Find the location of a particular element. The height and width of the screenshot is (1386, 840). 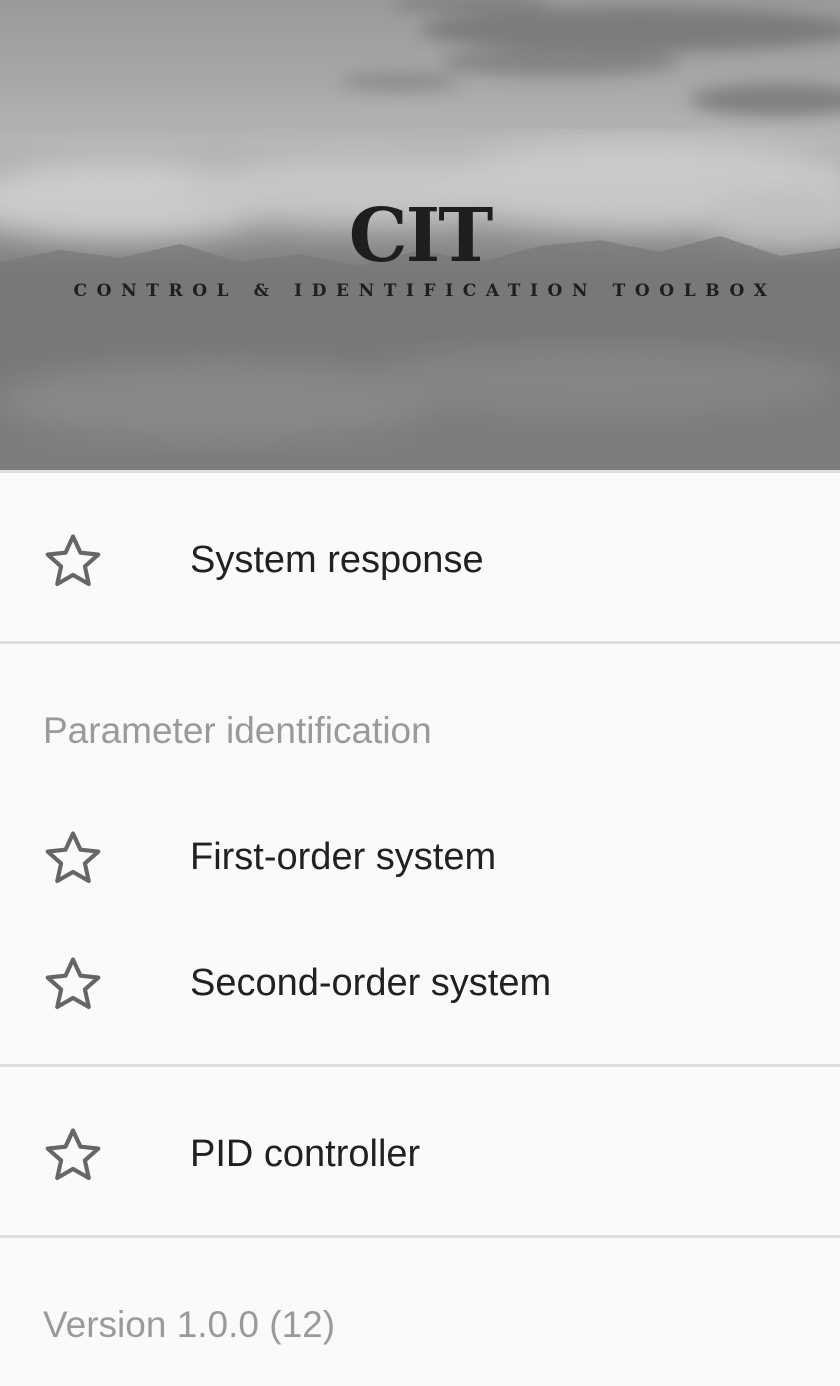

app-logo: CIT is located at coordinates (421, 236).